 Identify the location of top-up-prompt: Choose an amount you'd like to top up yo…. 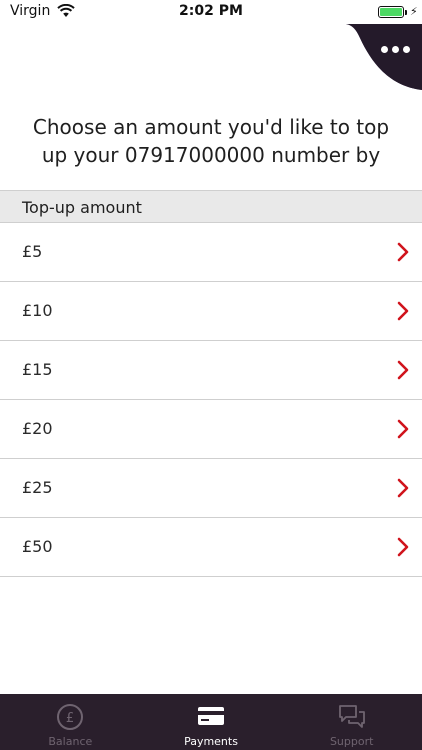
(211, 141).